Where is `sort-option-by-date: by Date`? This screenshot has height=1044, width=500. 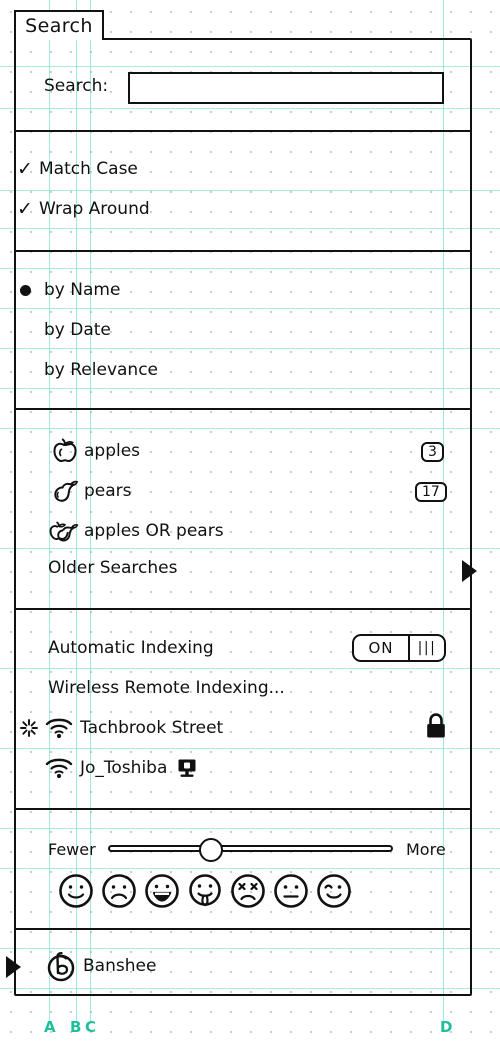 sort-option-by-date: by Date is located at coordinates (65, 330).